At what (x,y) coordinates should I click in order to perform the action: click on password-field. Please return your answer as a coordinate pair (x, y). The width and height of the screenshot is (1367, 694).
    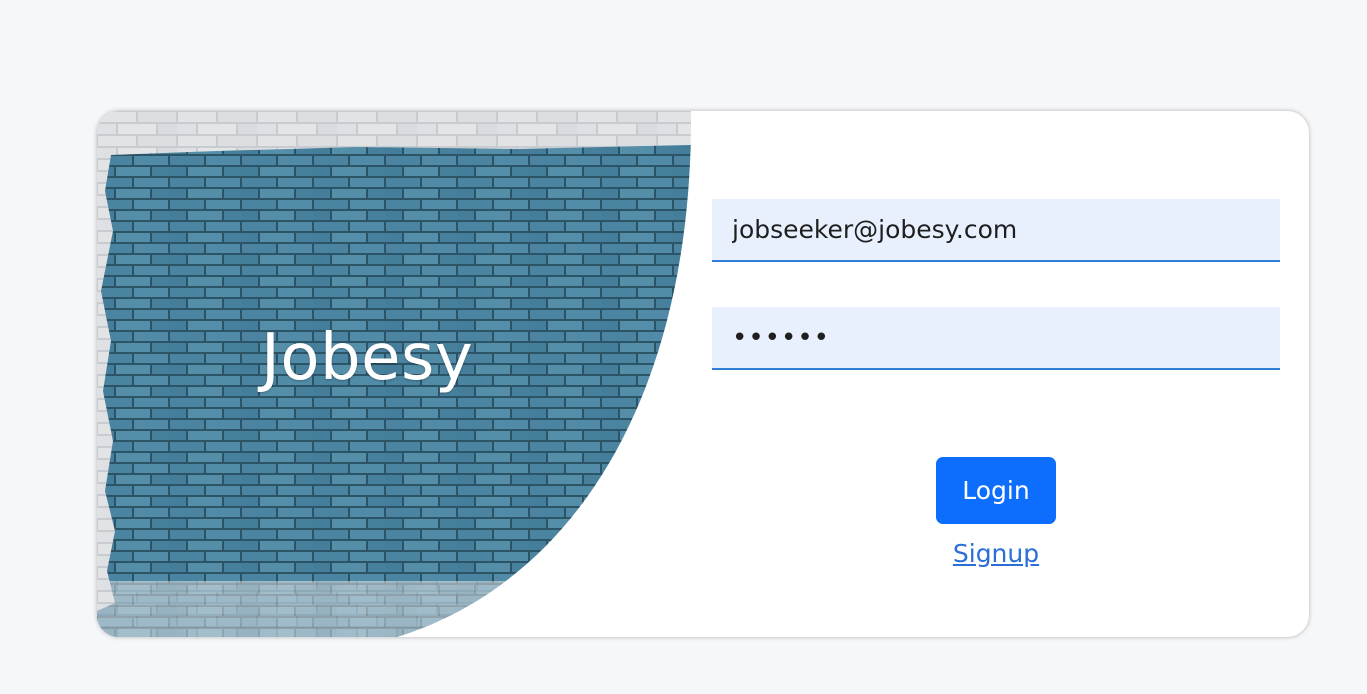
    Looking at the image, I should click on (996, 338).